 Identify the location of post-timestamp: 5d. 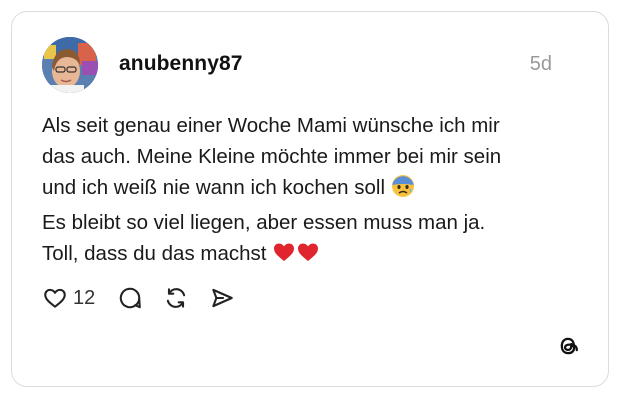
(540, 64).